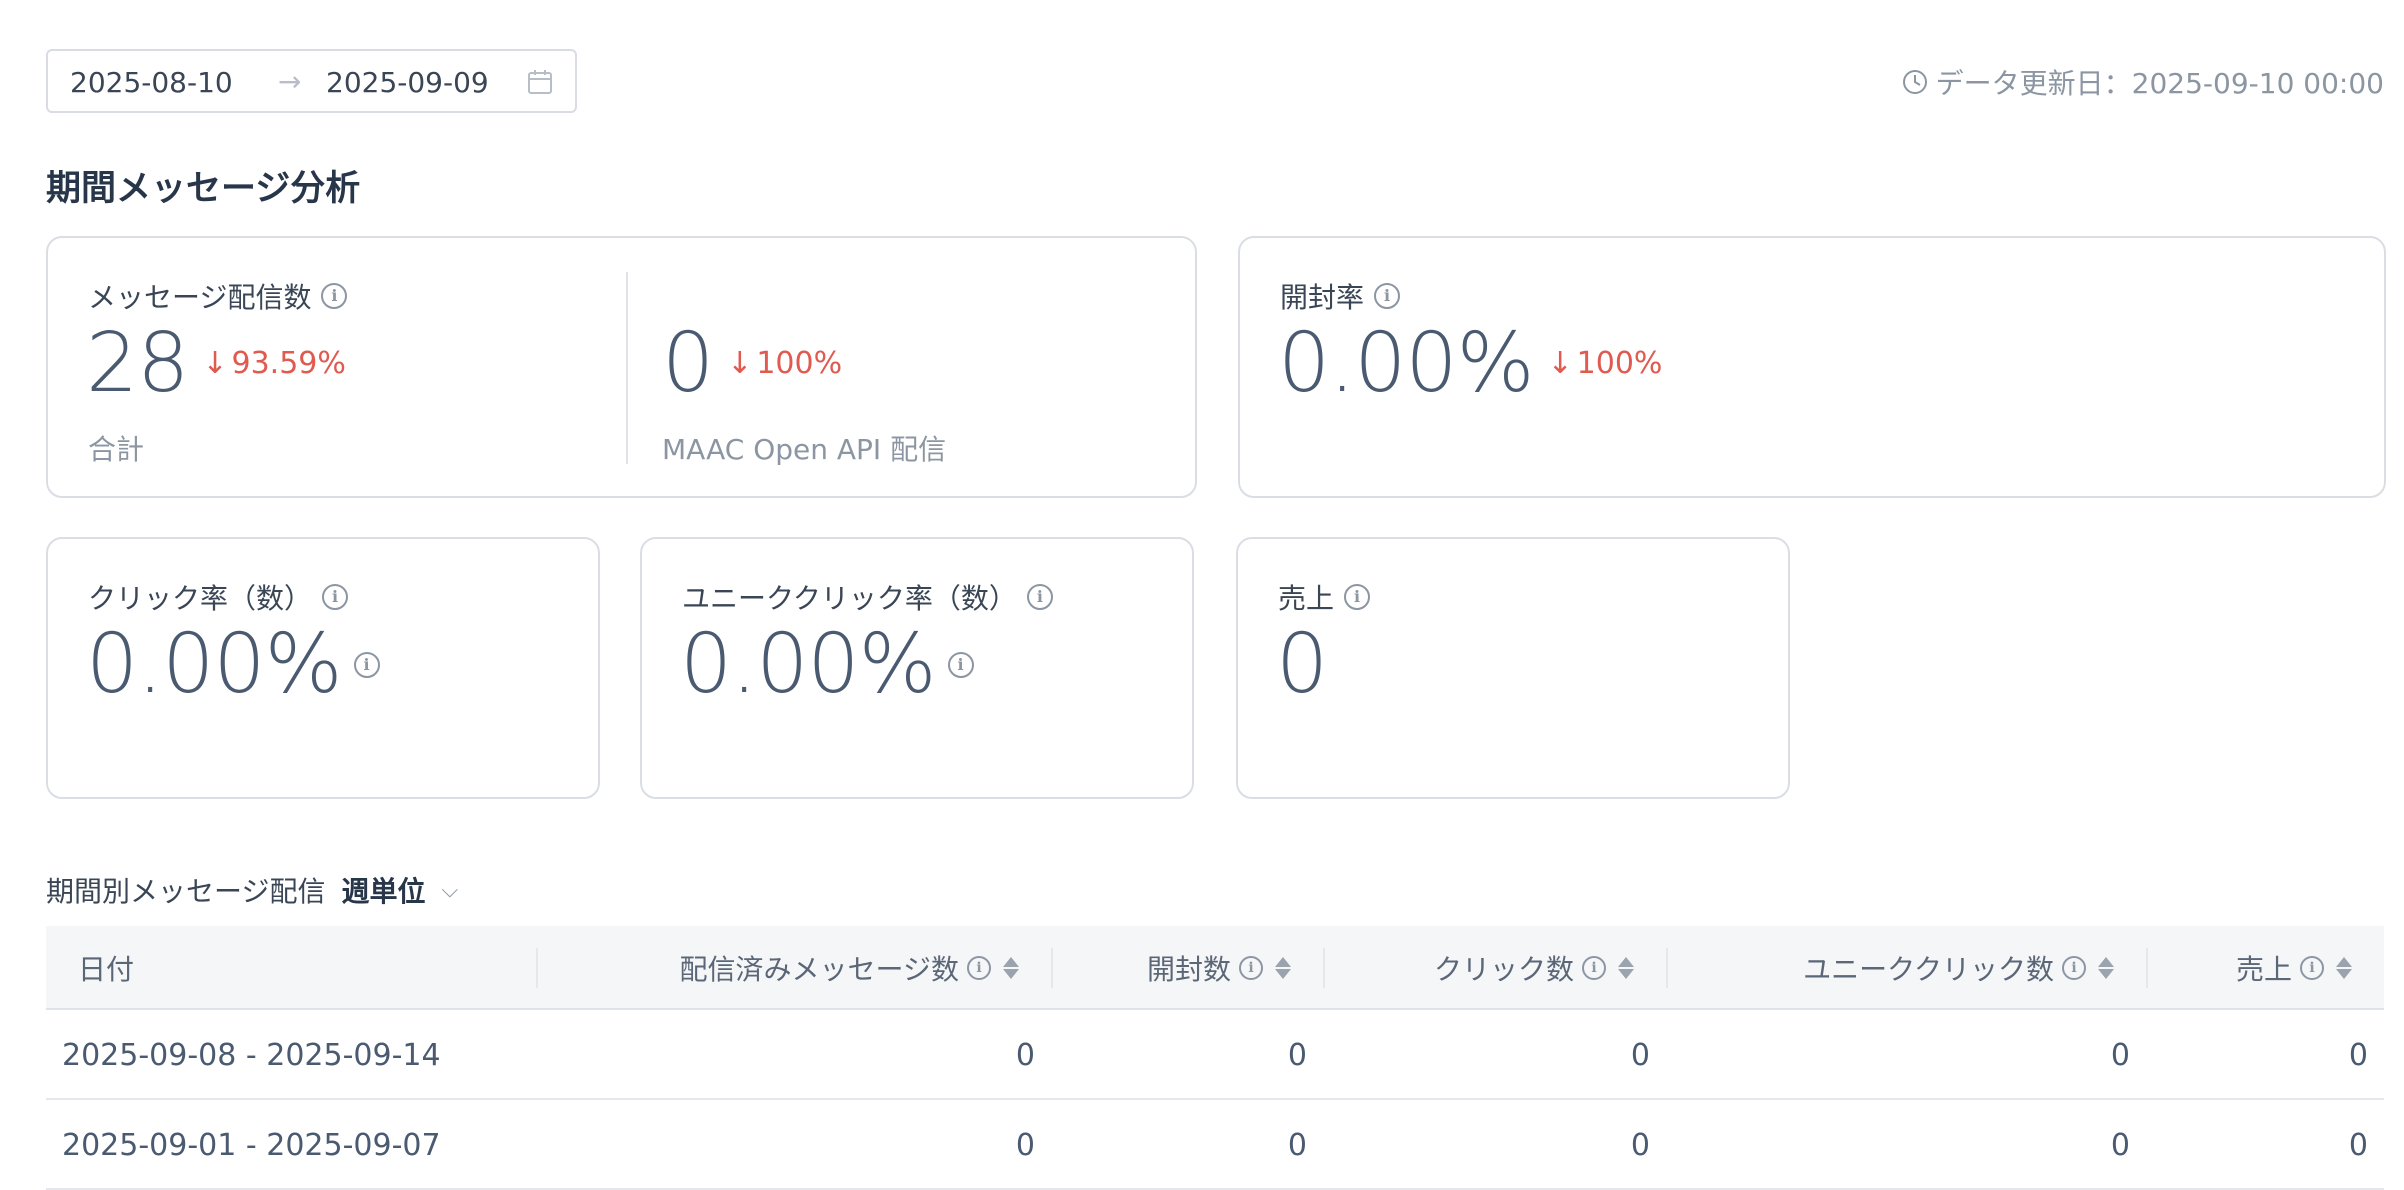  I want to click on cell-date: 2025-09-08 - 2025-09-14, so click(251, 1055).